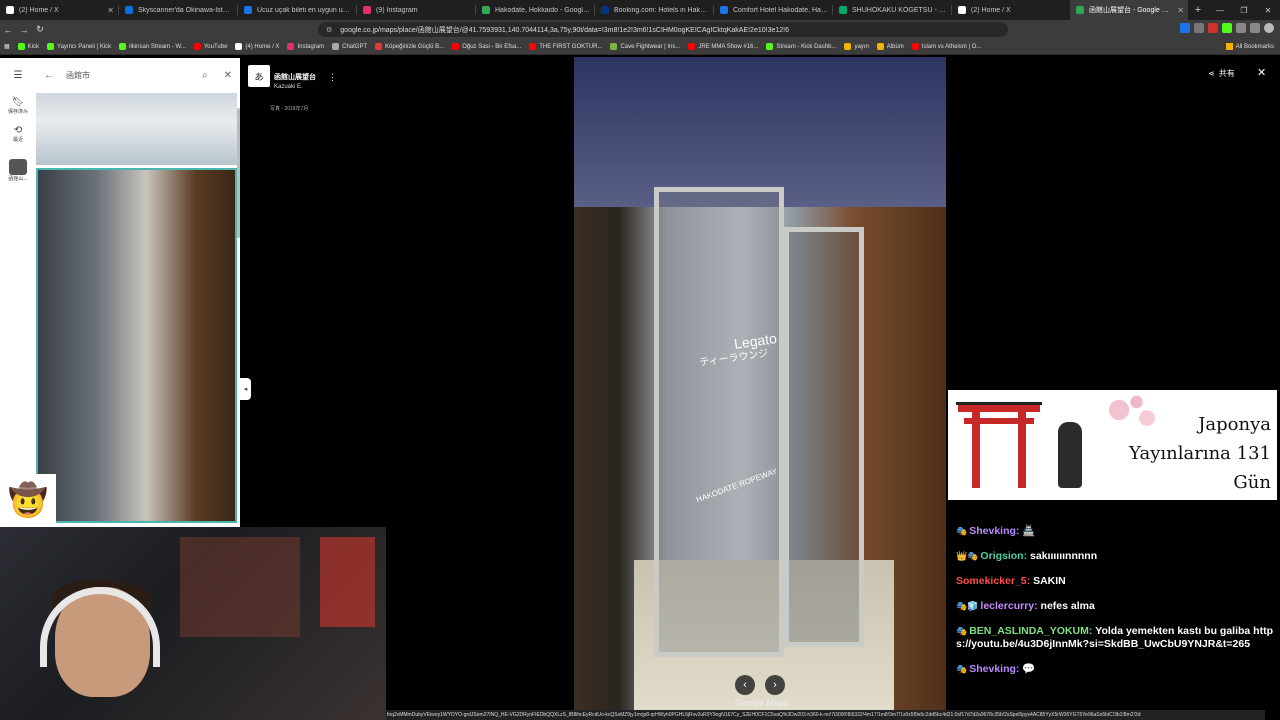 The width and height of the screenshot is (1280, 720). Describe the element at coordinates (329, 30) in the screenshot. I see `site-info-icon: ⚙` at that location.